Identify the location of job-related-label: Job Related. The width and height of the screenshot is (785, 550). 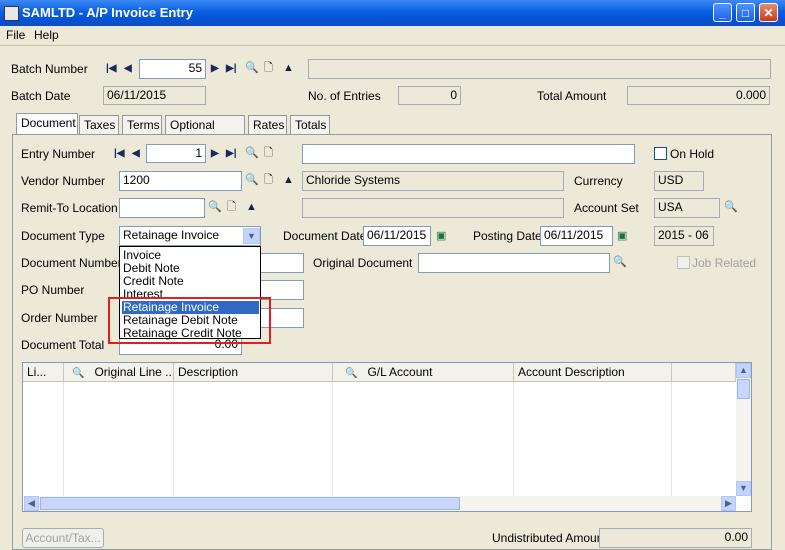
(724, 263).